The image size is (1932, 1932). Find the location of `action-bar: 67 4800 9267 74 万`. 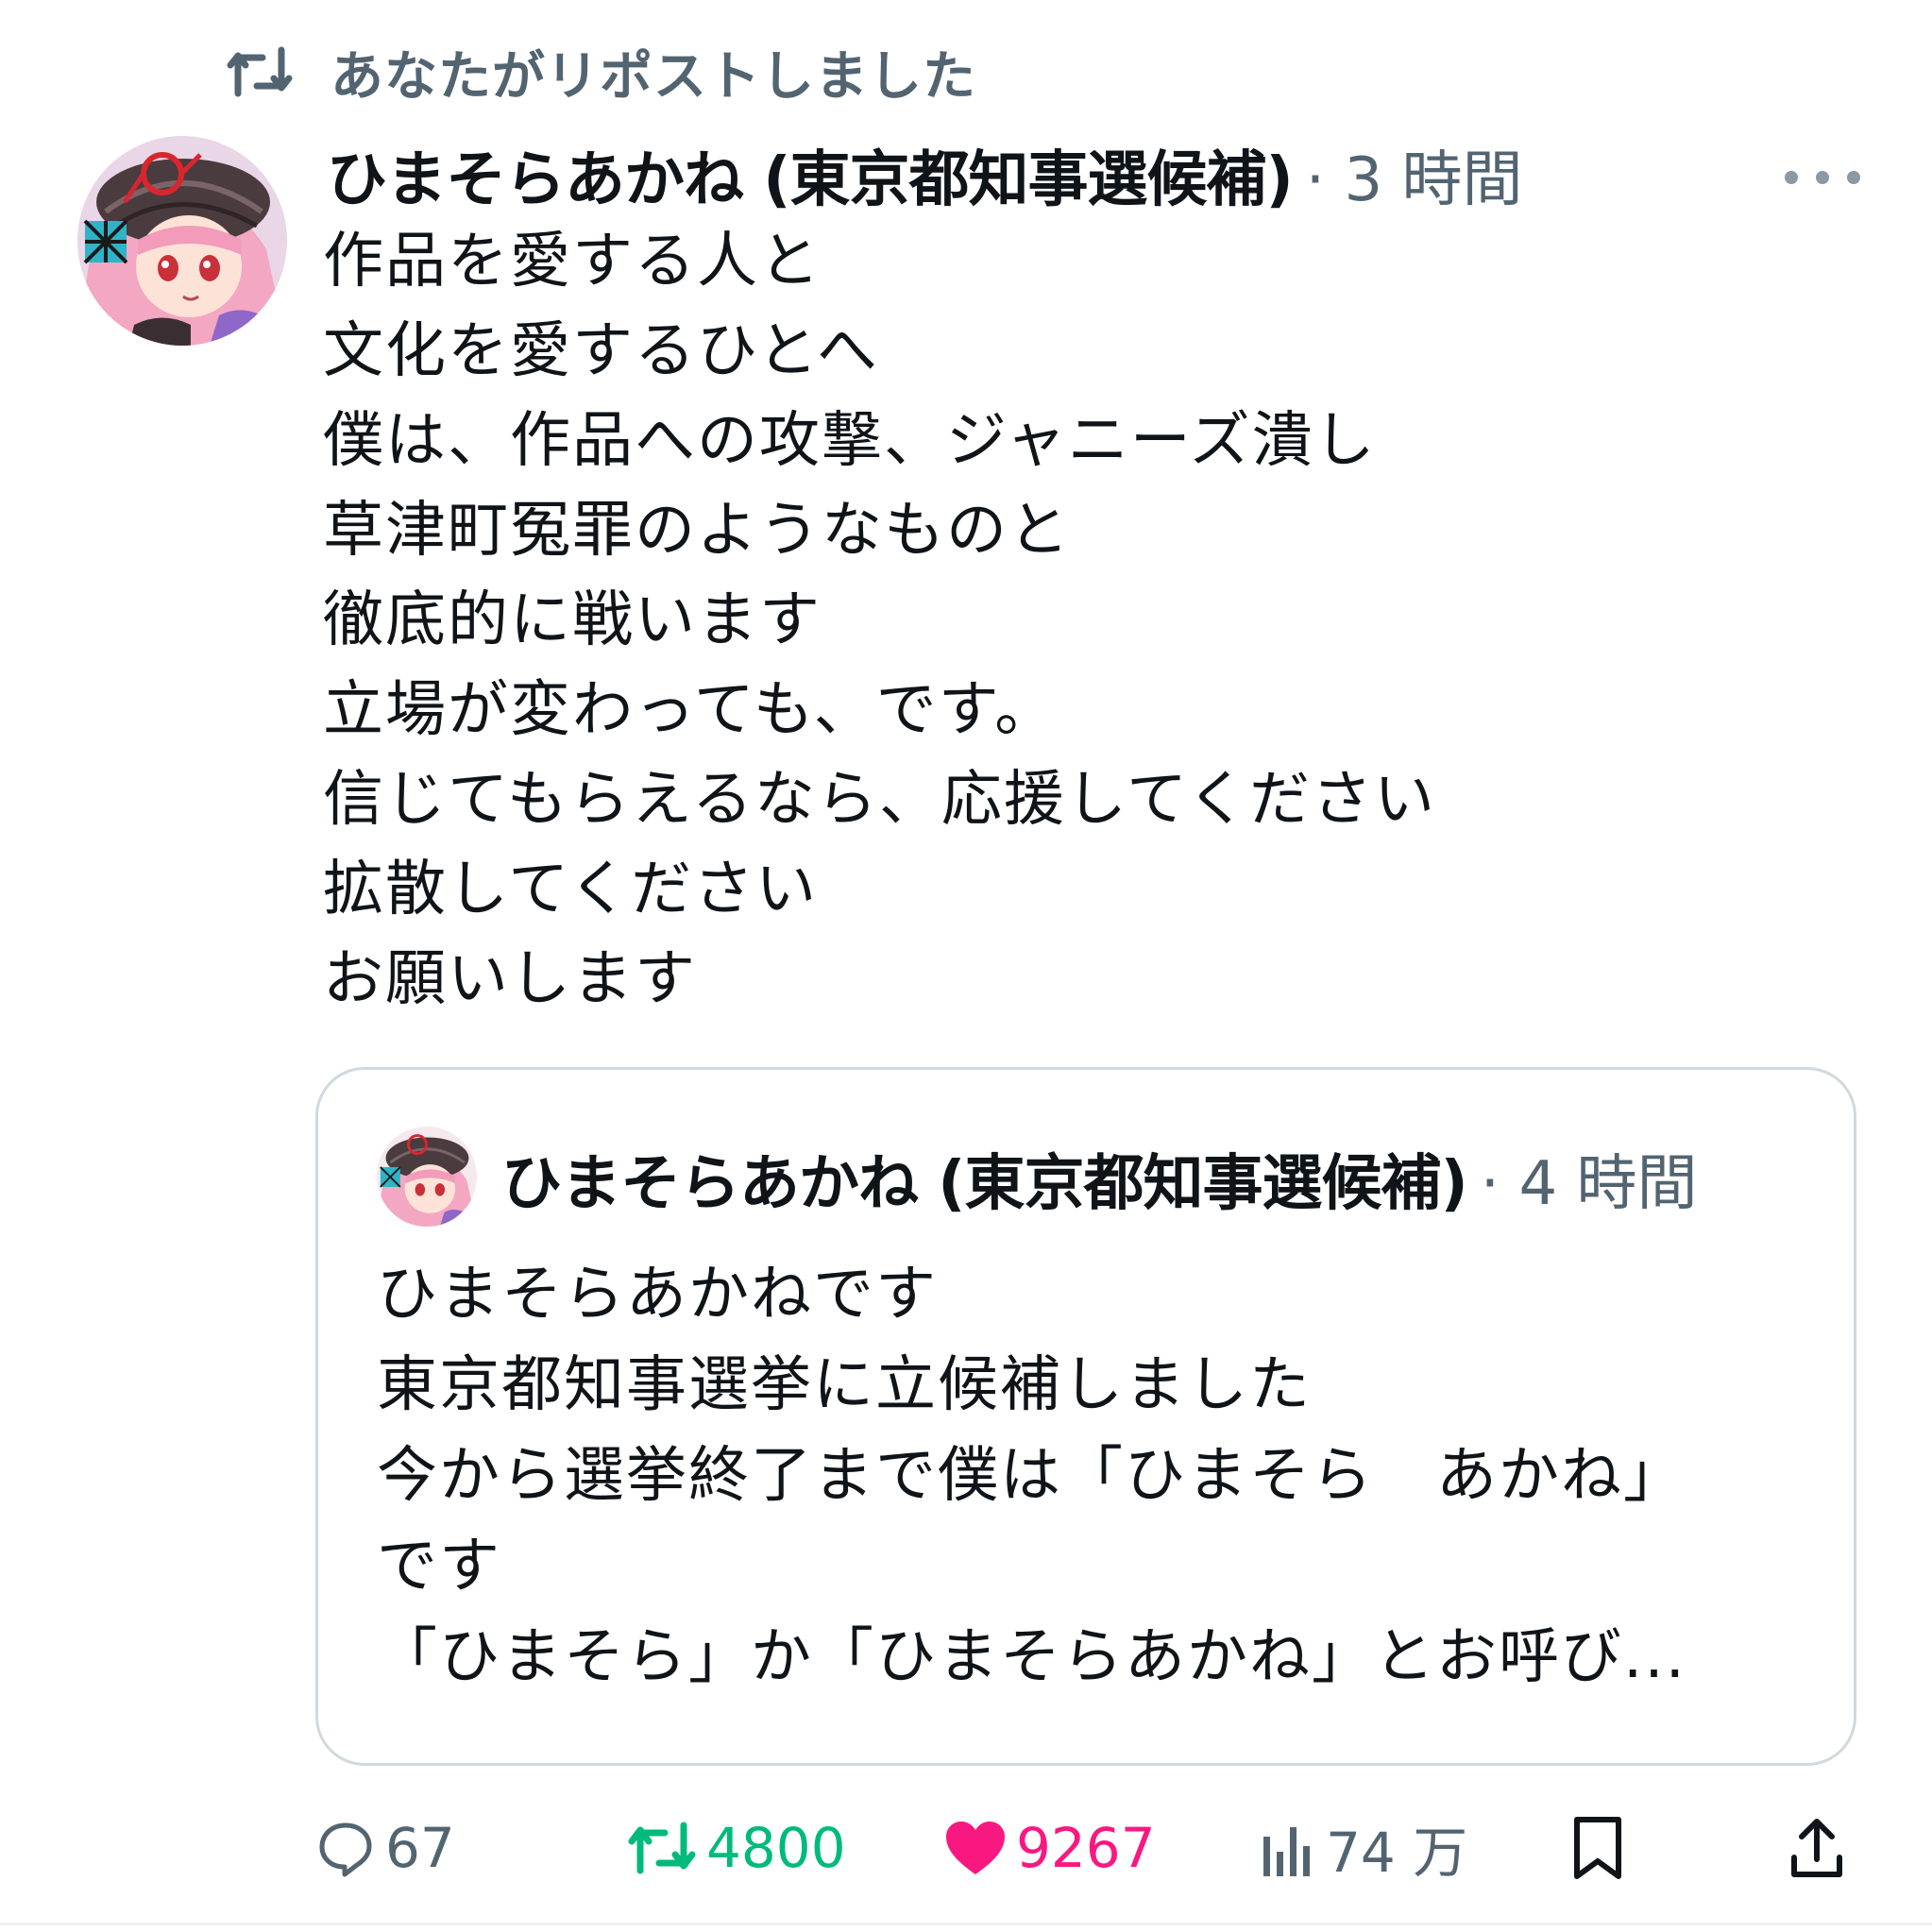

action-bar: 67 4800 9267 74 万 is located at coordinates (1089, 1847).